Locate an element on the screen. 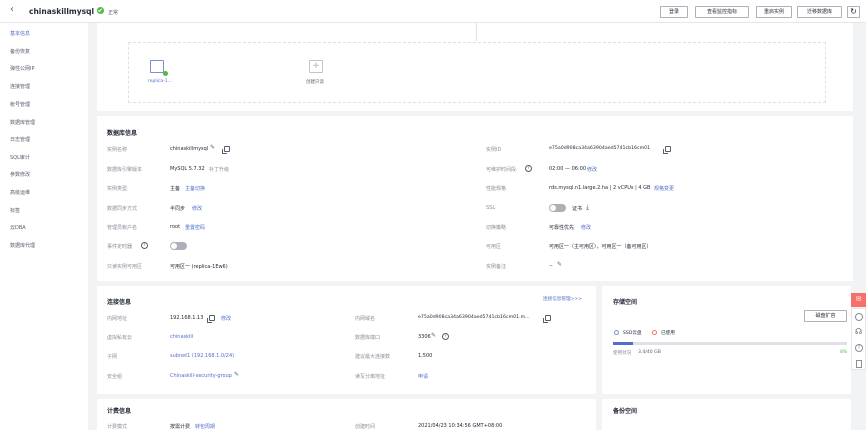  field-value: 3306 is located at coordinates (424, 337).